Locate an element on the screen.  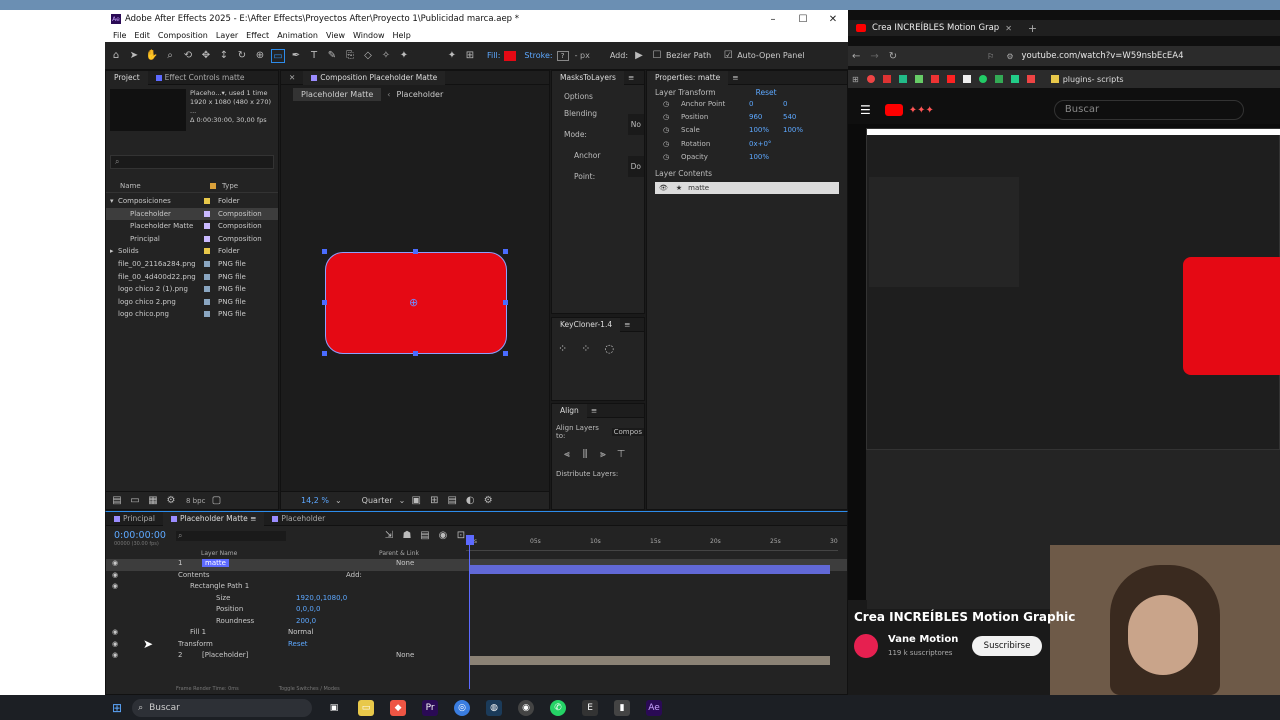
layer-bar-matte is located at coordinates (650, 569).